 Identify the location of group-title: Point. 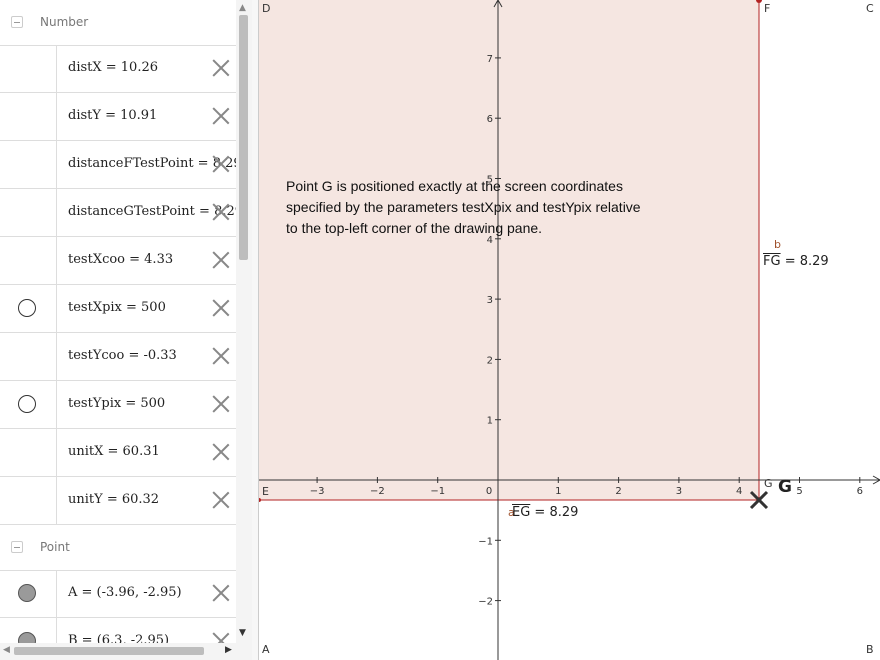
(55, 547).